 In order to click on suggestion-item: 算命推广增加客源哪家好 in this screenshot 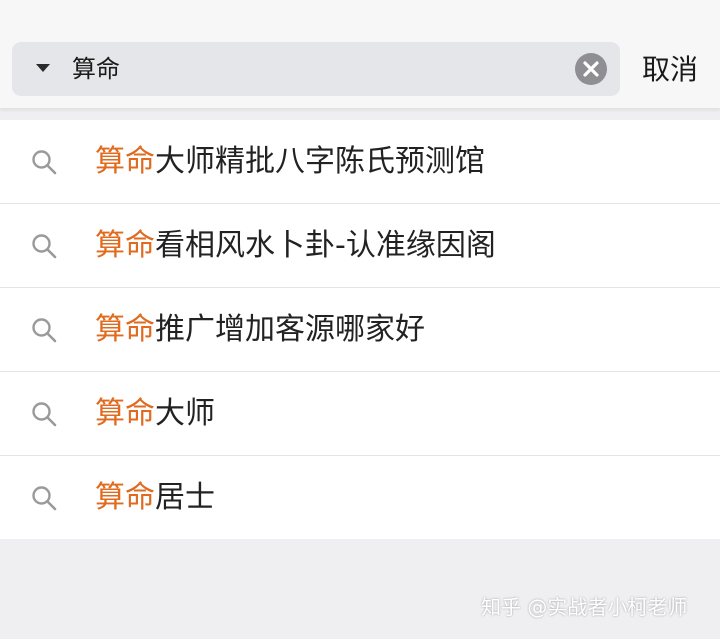, I will do `click(360, 330)`.